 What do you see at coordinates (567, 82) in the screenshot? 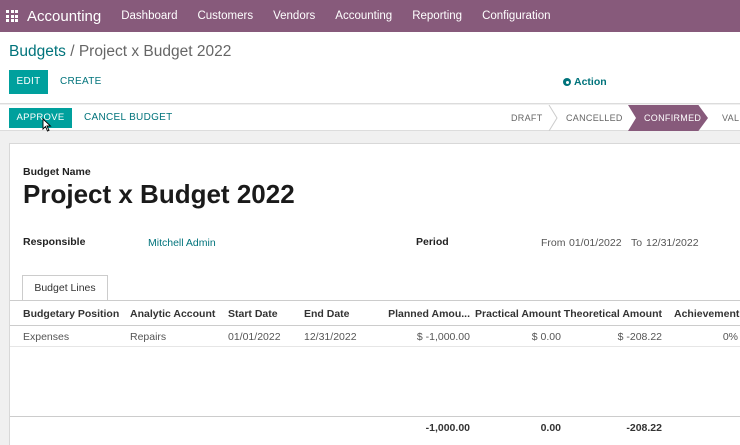
I see `gear-icon` at bounding box center [567, 82].